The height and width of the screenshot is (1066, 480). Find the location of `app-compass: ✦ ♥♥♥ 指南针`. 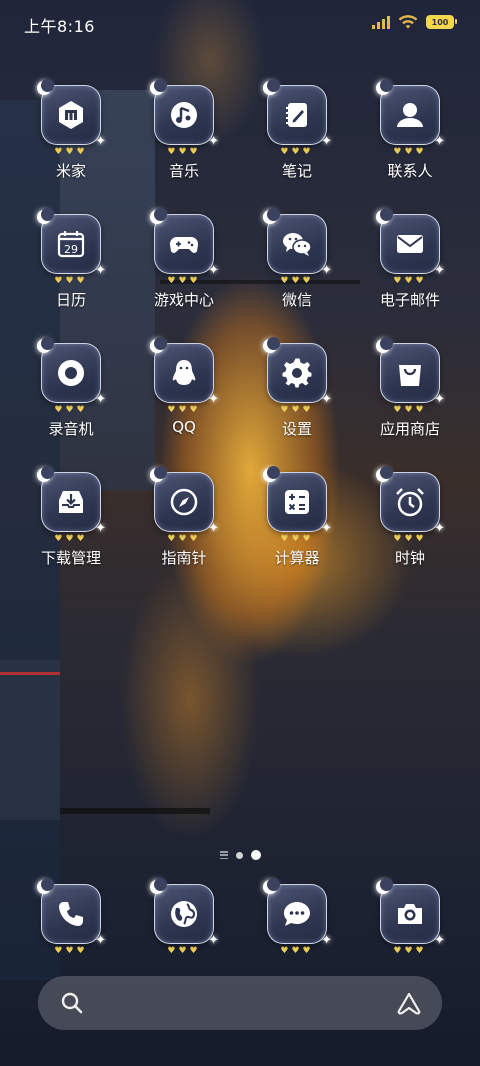

app-compass: ✦ ♥♥♥ 指南针 is located at coordinates (184, 517).